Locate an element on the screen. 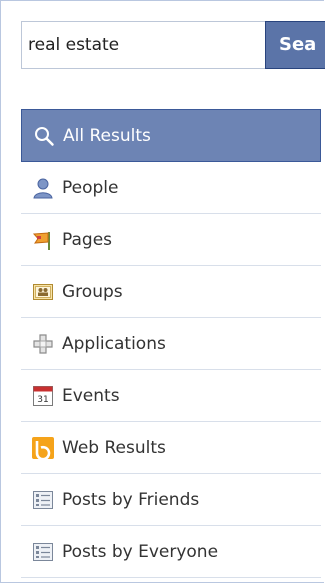  filter-label: Pages is located at coordinates (87, 239).